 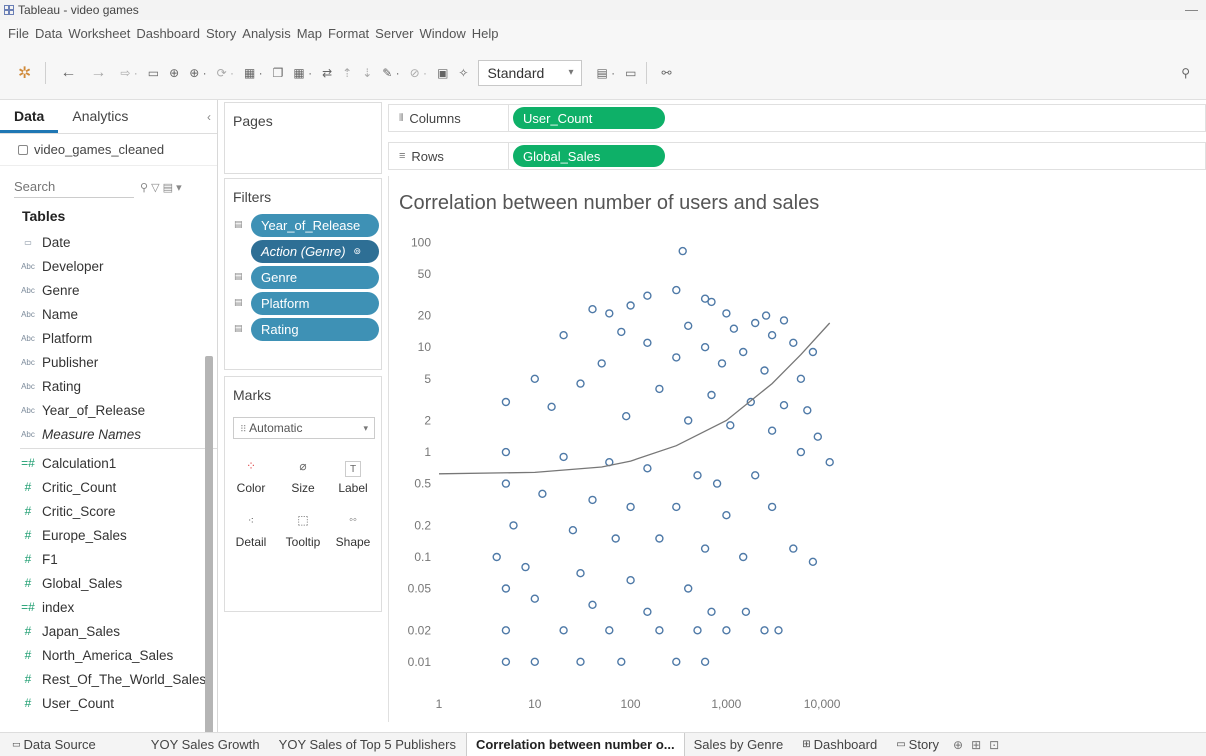 I want to click on rows-shelf: ≡ Rows Global_Sales, so click(x=797, y=156).